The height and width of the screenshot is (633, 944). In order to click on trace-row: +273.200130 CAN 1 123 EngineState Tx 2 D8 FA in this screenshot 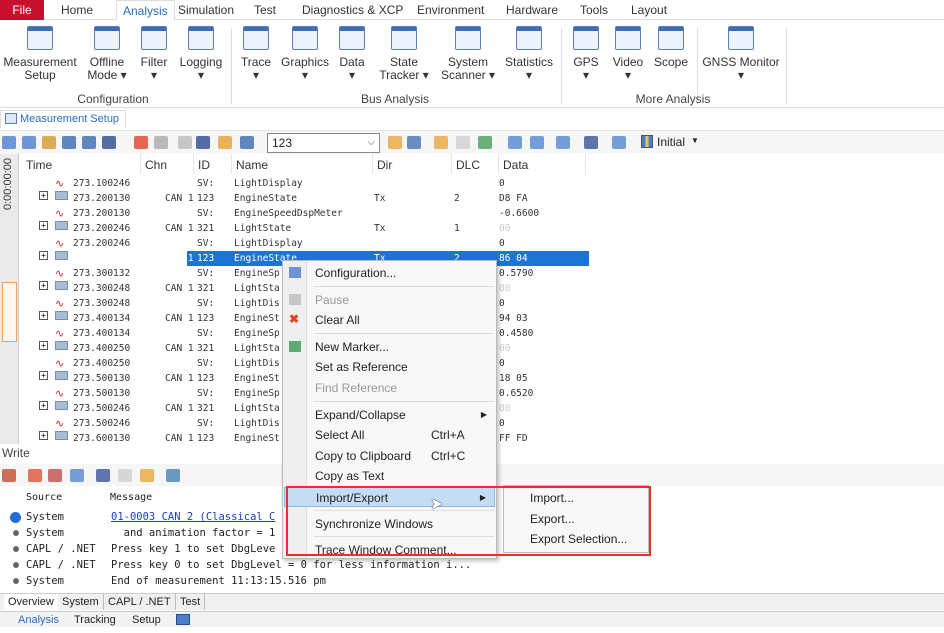, I will do `click(304, 198)`.